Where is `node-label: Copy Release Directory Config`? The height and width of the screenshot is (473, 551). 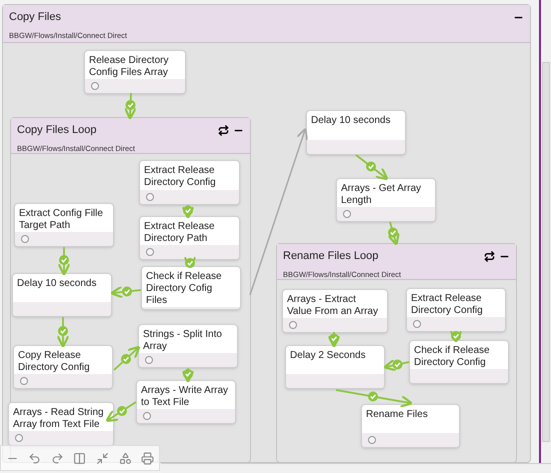
node-label: Copy Release Directory Config is located at coordinates (54, 362).